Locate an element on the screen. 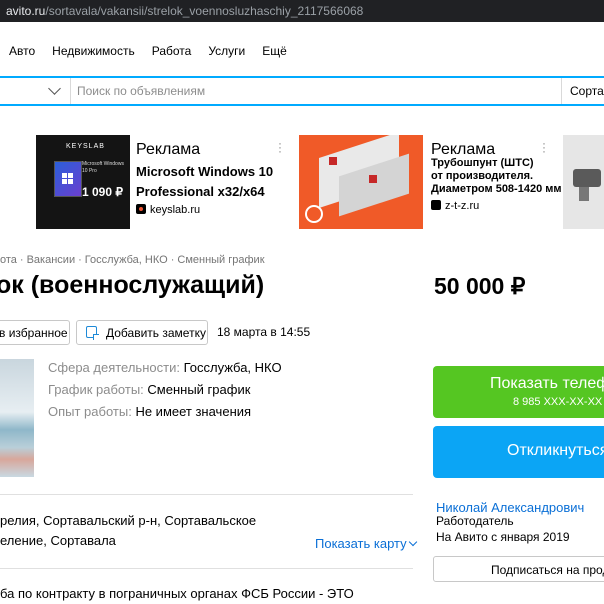 The width and height of the screenshot is (604, 604). reply-label: Откликнуться is located at coordinates (555, 450).